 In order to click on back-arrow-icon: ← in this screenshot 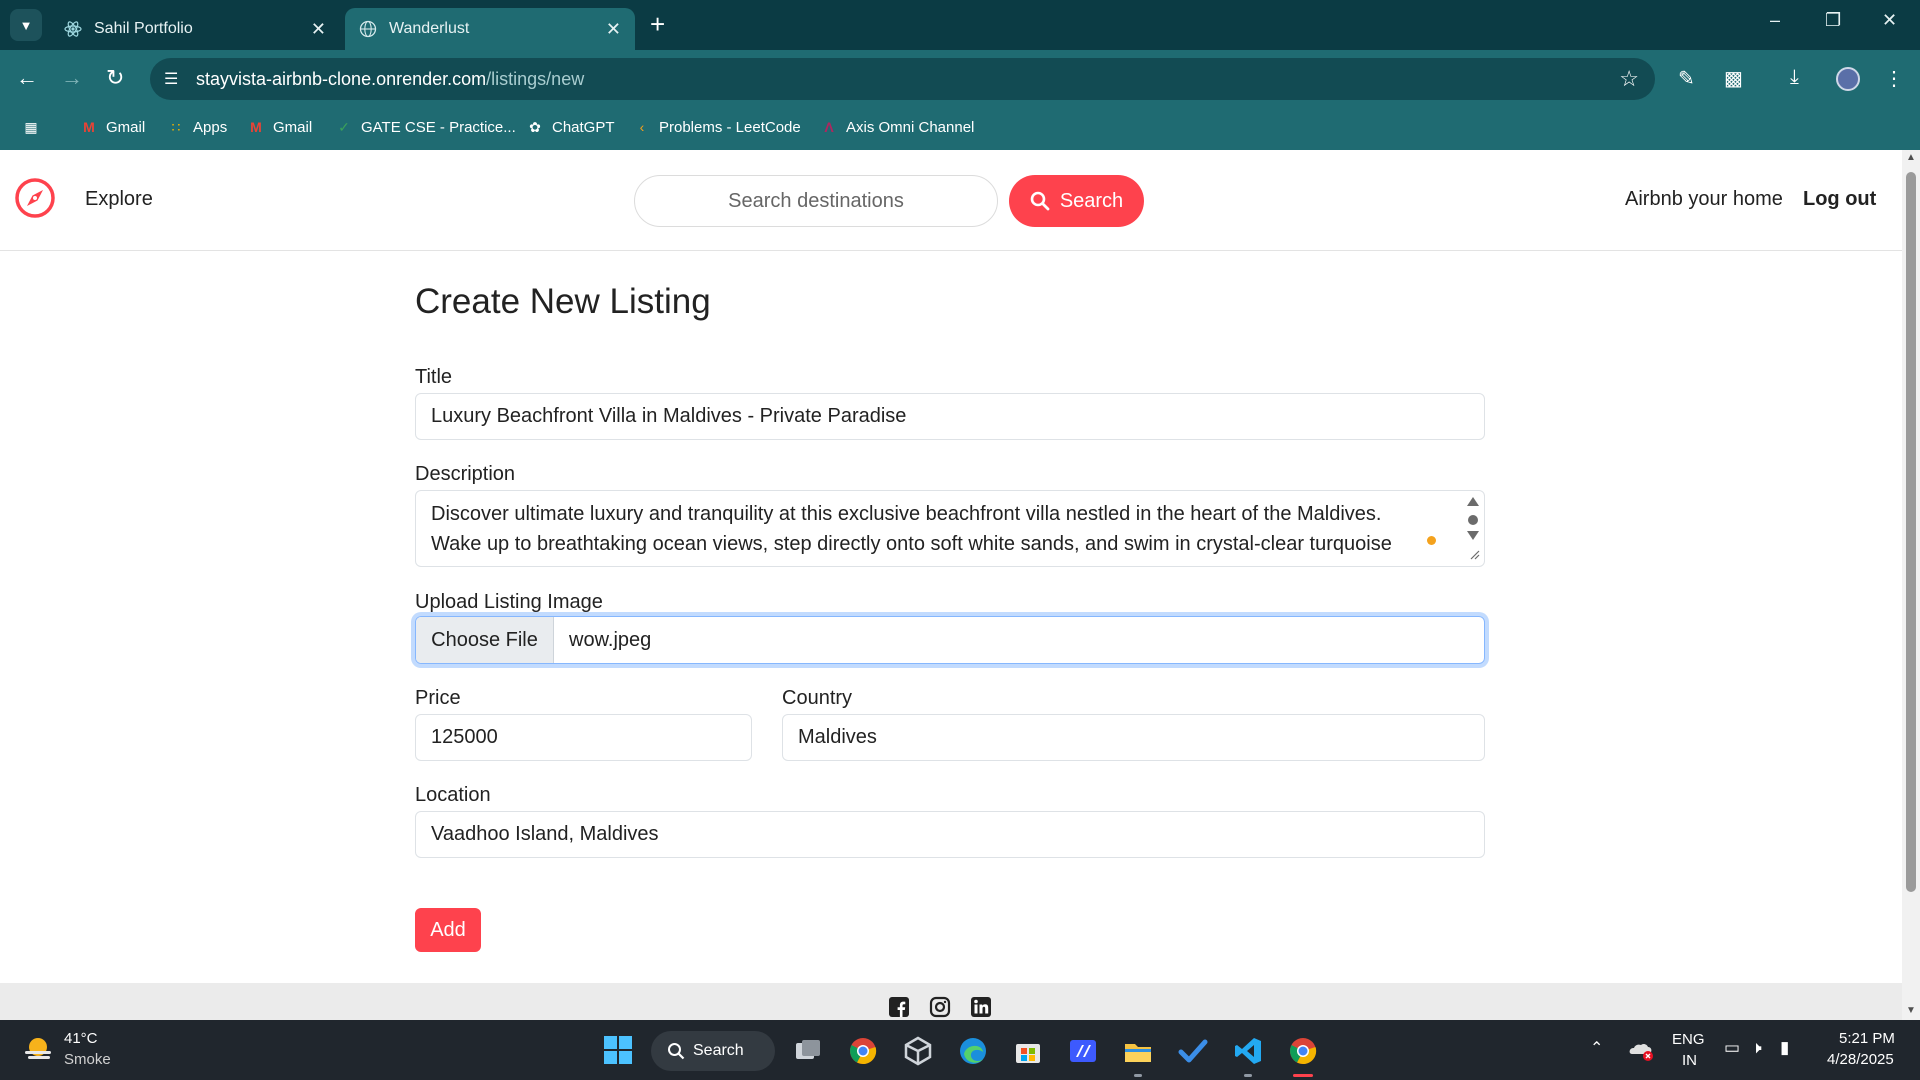, I will do `click(27, 78)`.